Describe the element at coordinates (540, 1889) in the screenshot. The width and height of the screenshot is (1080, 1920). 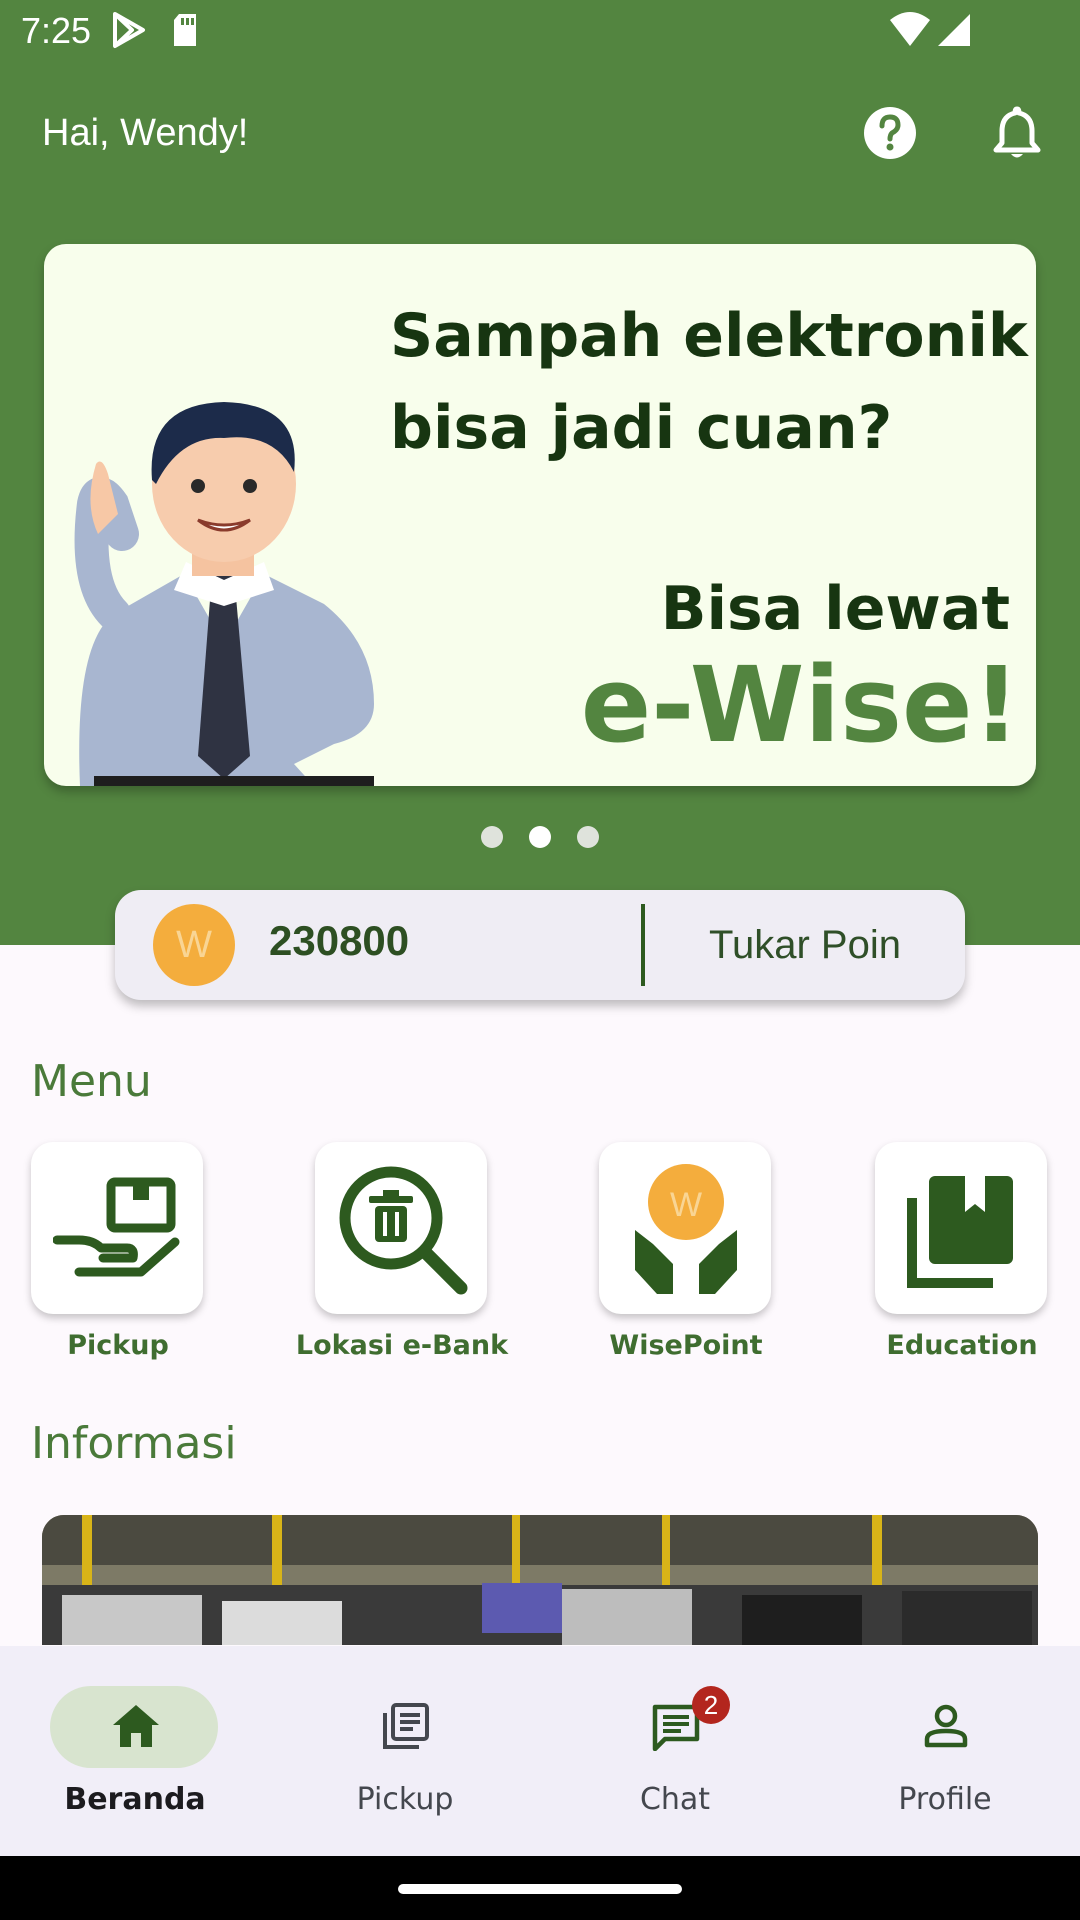
I see `home-gesture-bar` at that location.